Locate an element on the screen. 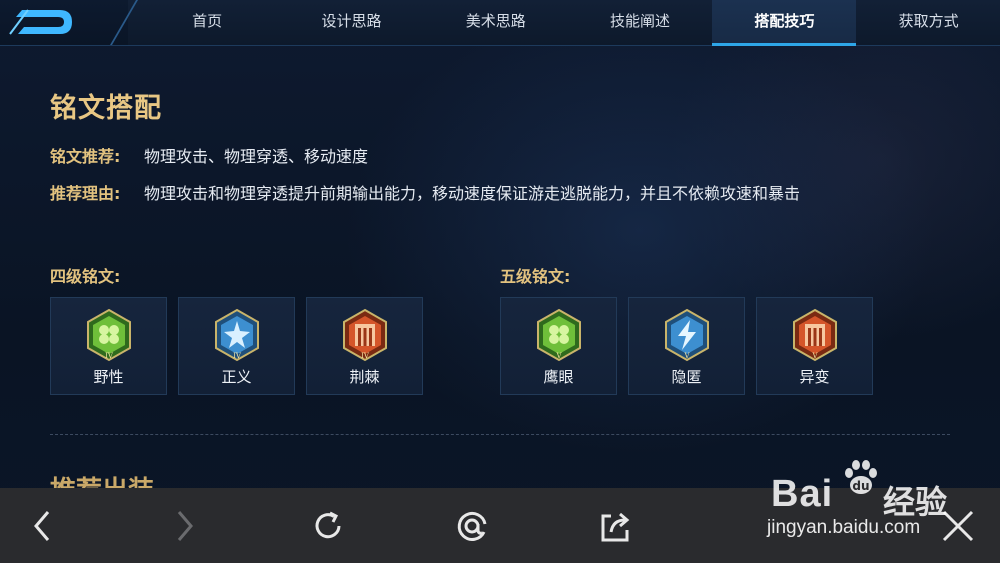  forward-icon is located at coordinates (185, 526).